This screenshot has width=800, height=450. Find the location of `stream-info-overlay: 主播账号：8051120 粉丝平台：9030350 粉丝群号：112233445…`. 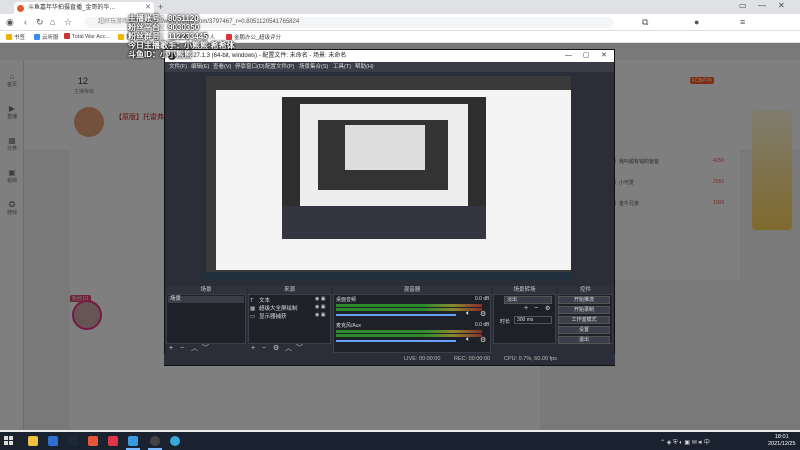

stream-info-overlay: 主播账号：8051120 粉丝平台：9030350 粉丝群号：112233445… is located at coordinates (181, 36).